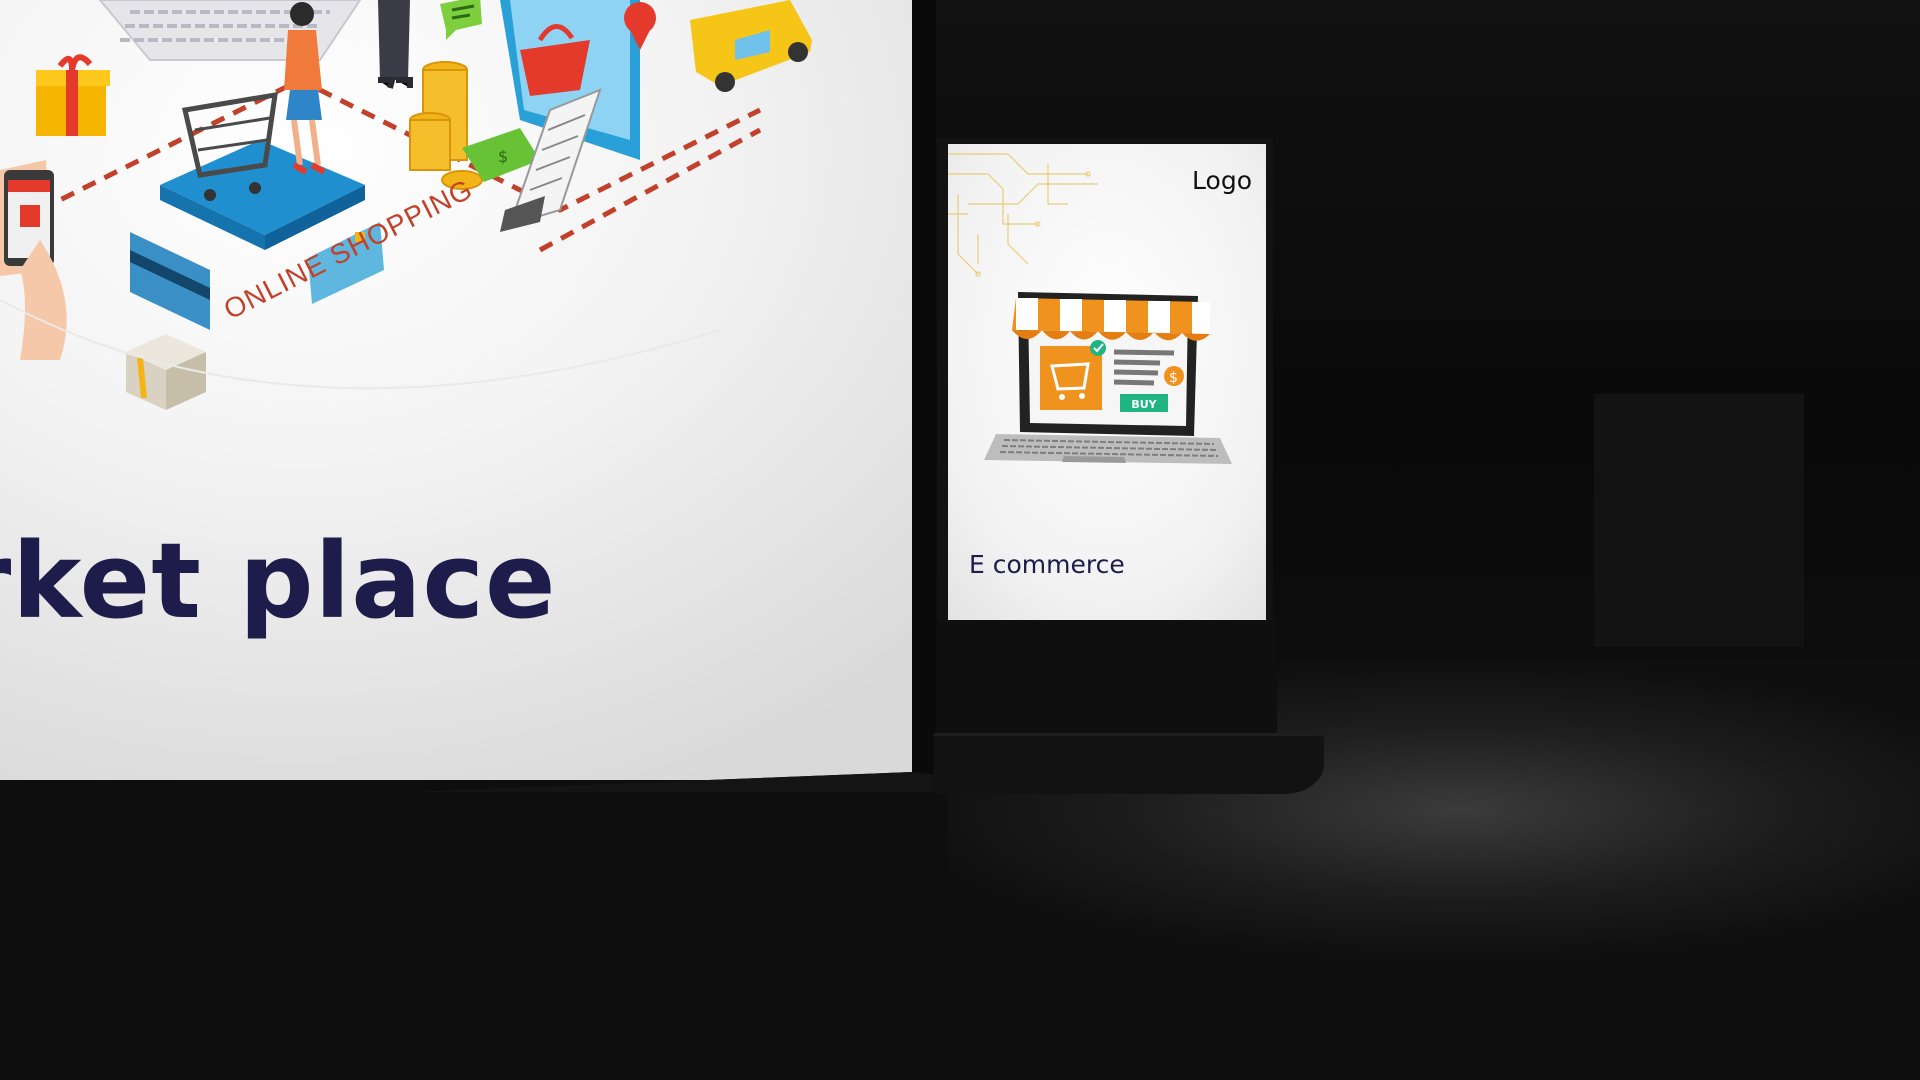  I want to click on poster-artwork: $ BUY, so click(1090, 308).